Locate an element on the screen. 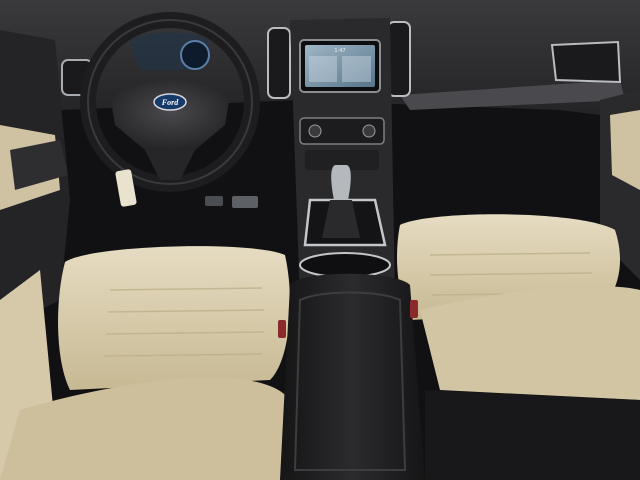 The width and height of the screenshot is (640, 480). screen-tile-right is located at coordinates (356, 69).